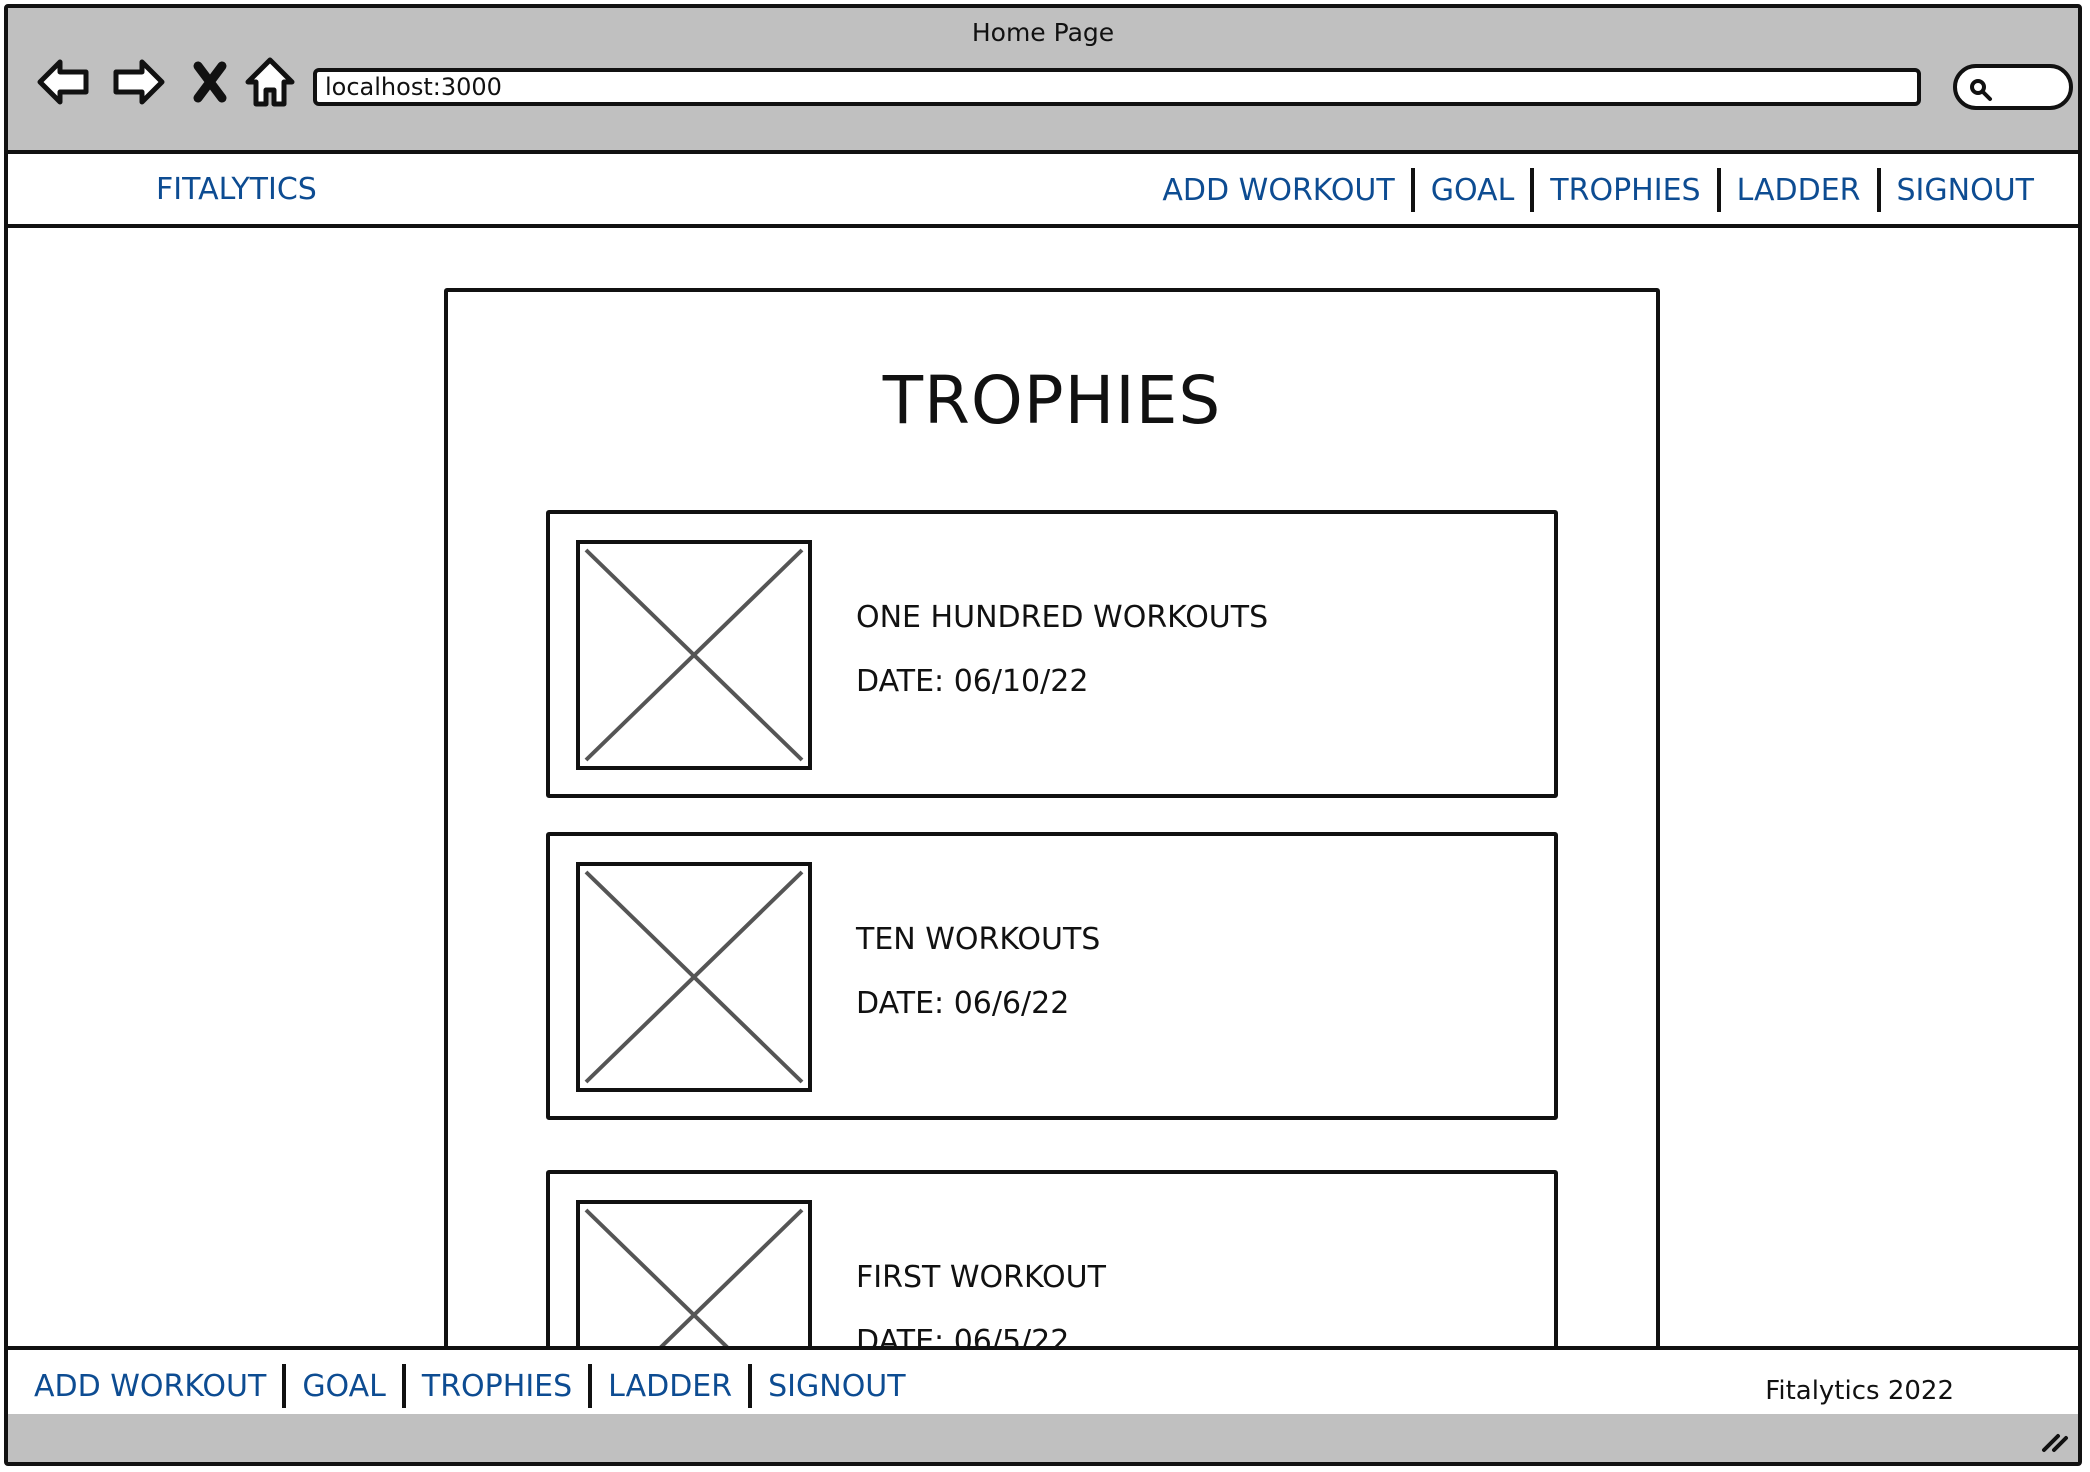 The image size is (2090, 1472). Describe the element at coordinates (1965, 190) in the screenshot. I see `nav-signout: SIGNOUT` at that location.